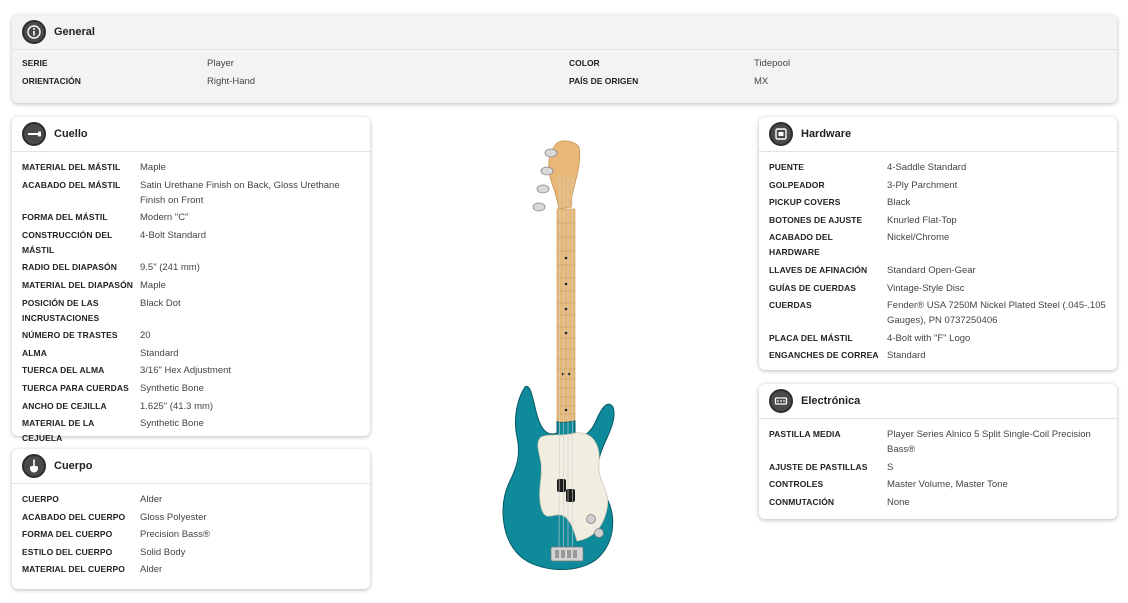 This screenshot has height=603, width=1128. Describe the element at coordinates (160, 303) in the screenshot. I see `spec-value: Black Dot` at that location.